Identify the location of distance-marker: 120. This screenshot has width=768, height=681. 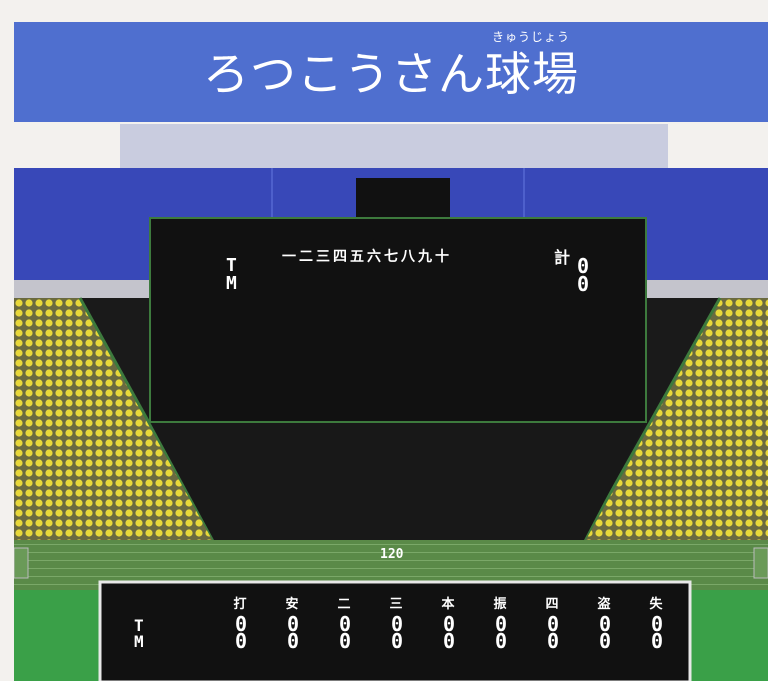
(392, 554).